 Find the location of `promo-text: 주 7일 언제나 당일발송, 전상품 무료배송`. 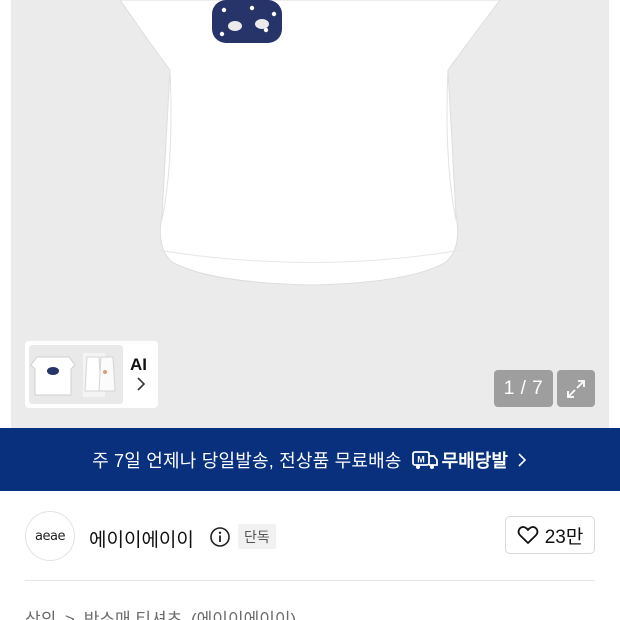

promo-text: 주 7일 언제나 당일발송, 전상품 무료배송 is located at coordinates (247, 460).